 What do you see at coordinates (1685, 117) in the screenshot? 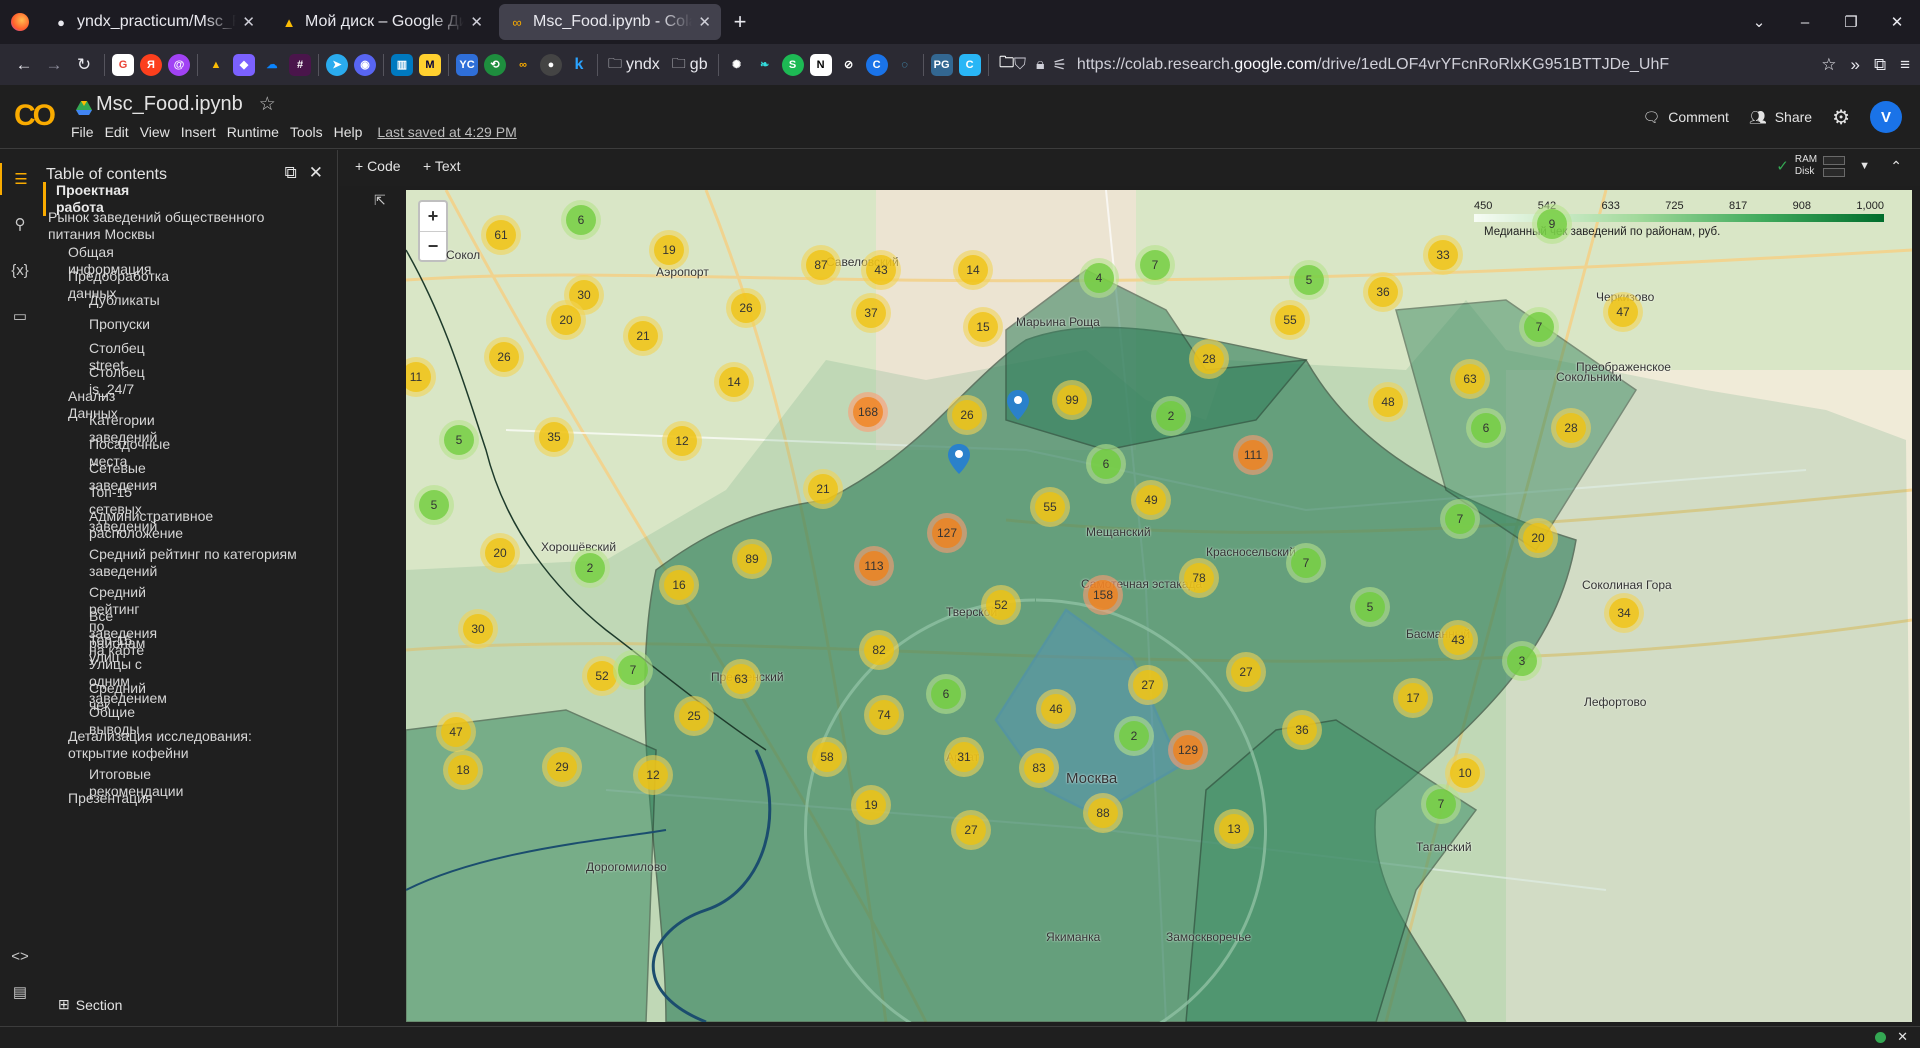
I see `comment-button: 🗨︎ Comment` at bounding box center [1685, 117].